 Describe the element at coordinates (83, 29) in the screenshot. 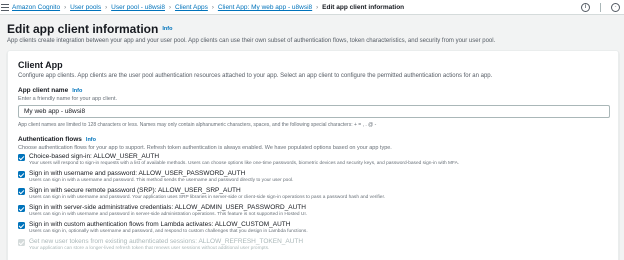

I see `page-title: Edit app client information` at that location.